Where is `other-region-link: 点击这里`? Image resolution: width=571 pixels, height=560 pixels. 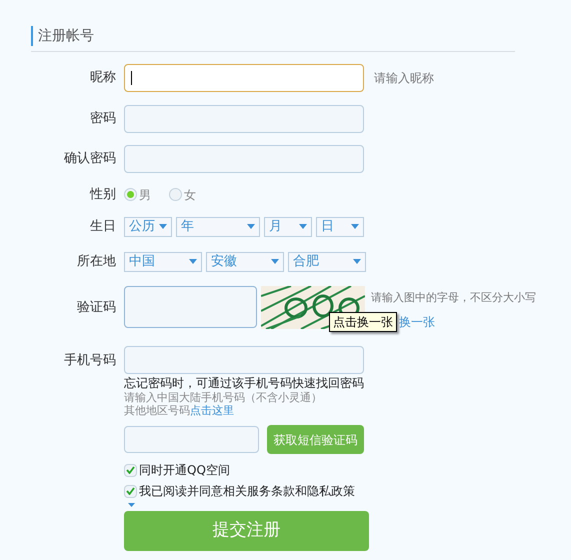 other-region-link: 点击这里 is located at coordinates (212, 410).